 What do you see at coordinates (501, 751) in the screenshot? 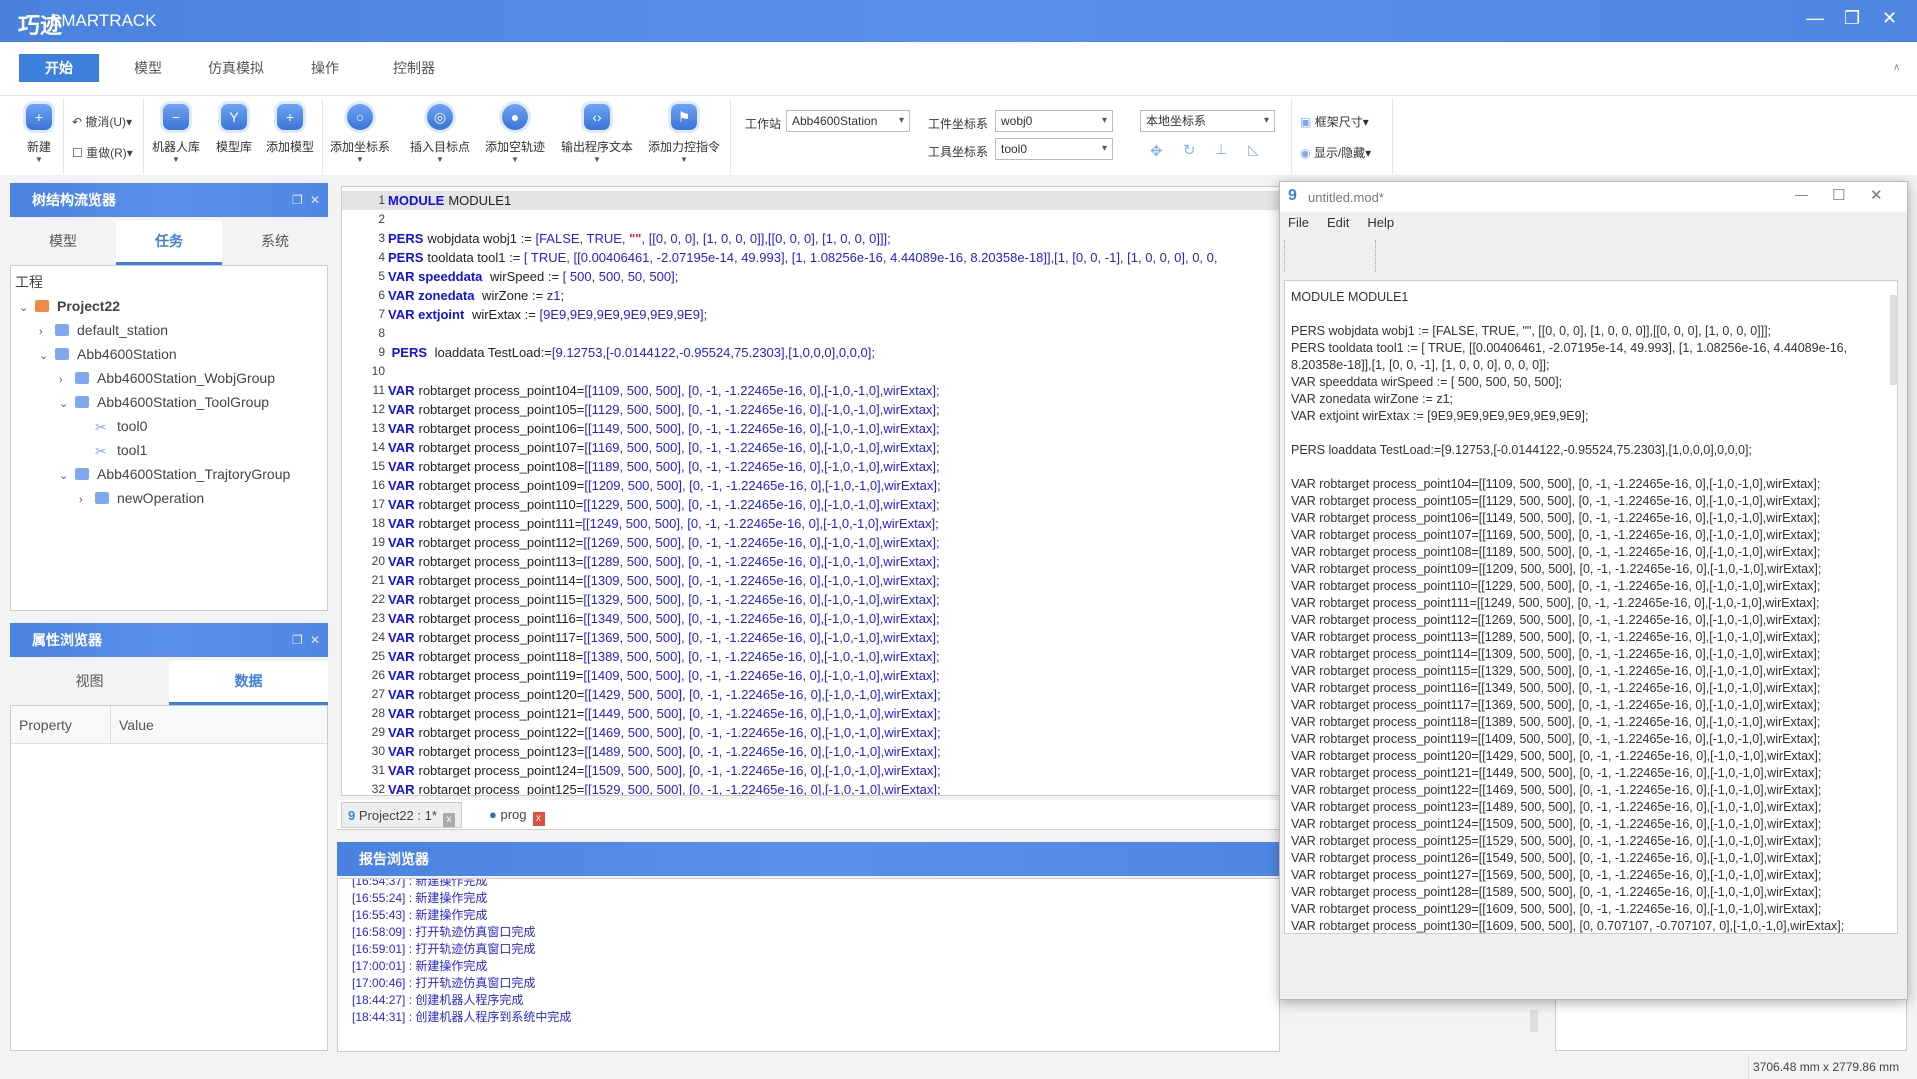
I see `code-declaration: robtarget process_point123=` at bounding box center [501, 751].